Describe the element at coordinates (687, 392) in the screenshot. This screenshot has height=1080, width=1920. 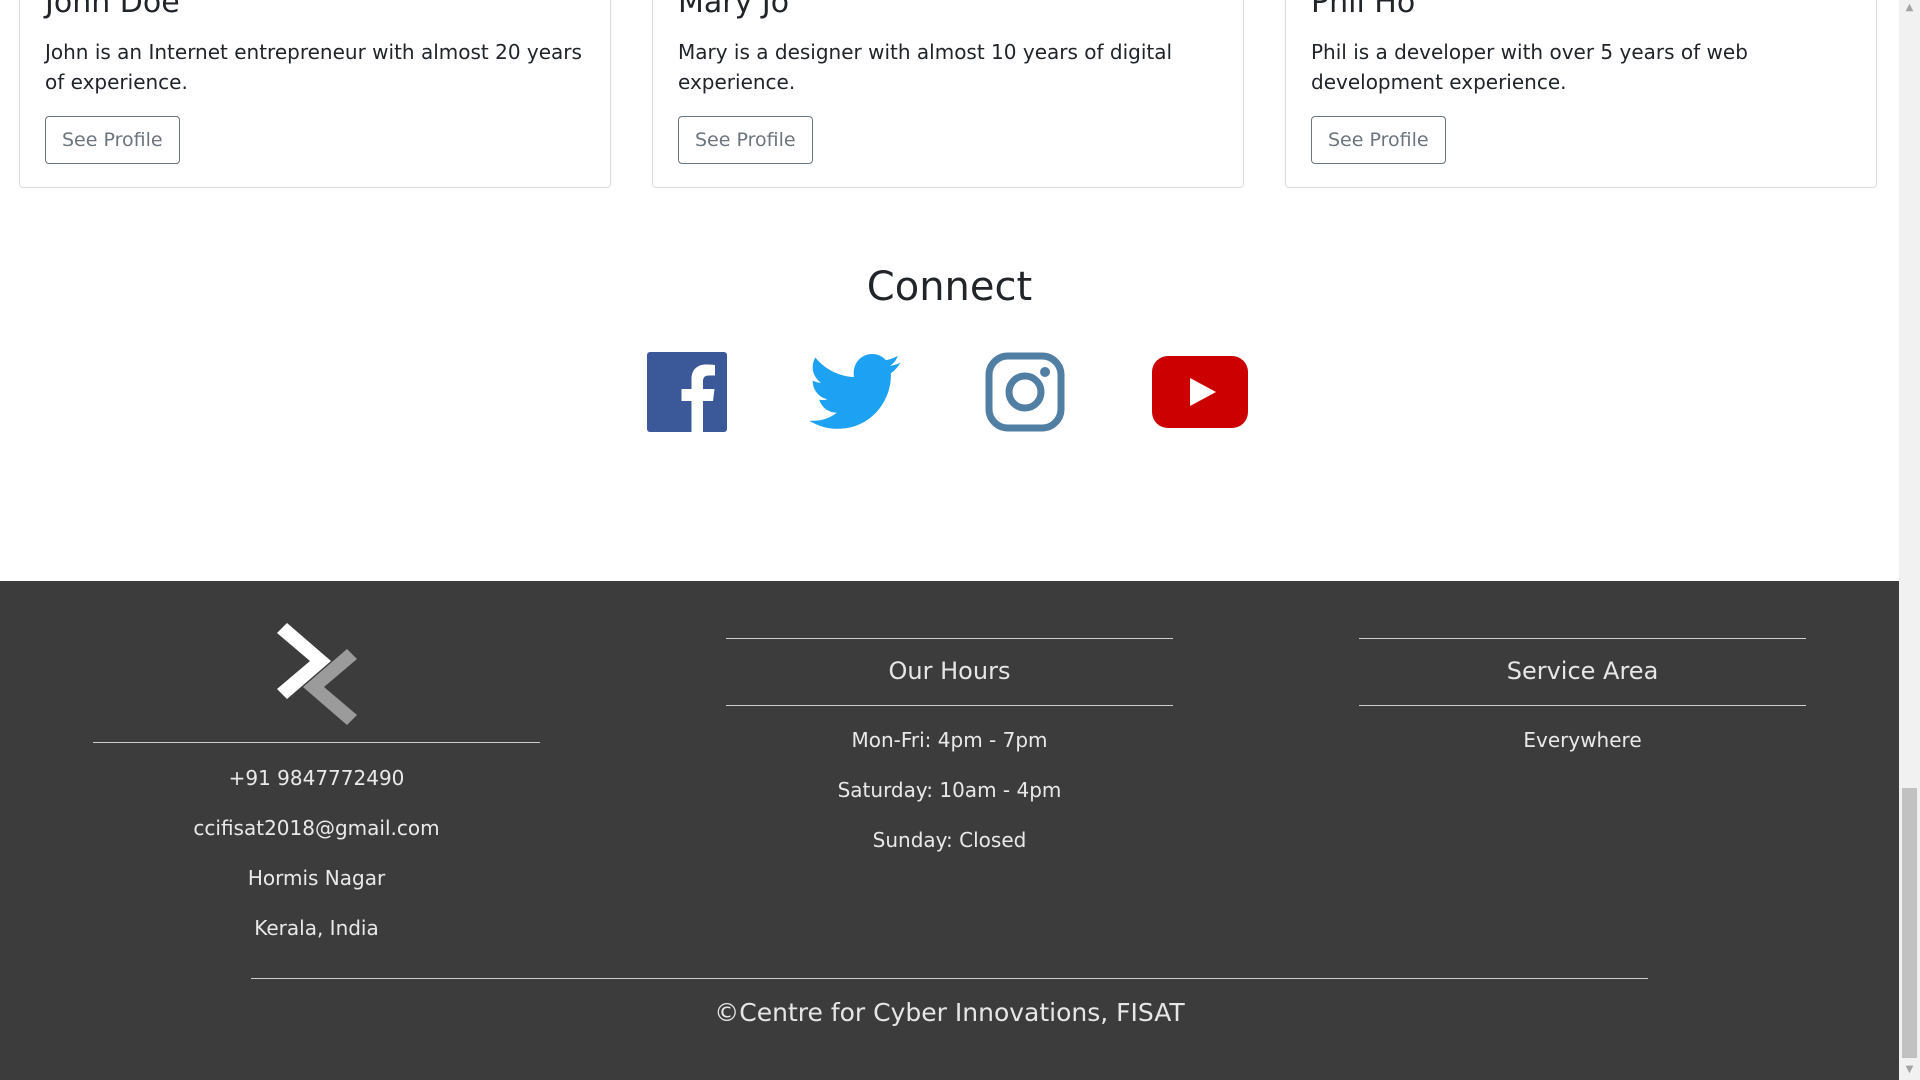
I see `facebook-icon` at that location.